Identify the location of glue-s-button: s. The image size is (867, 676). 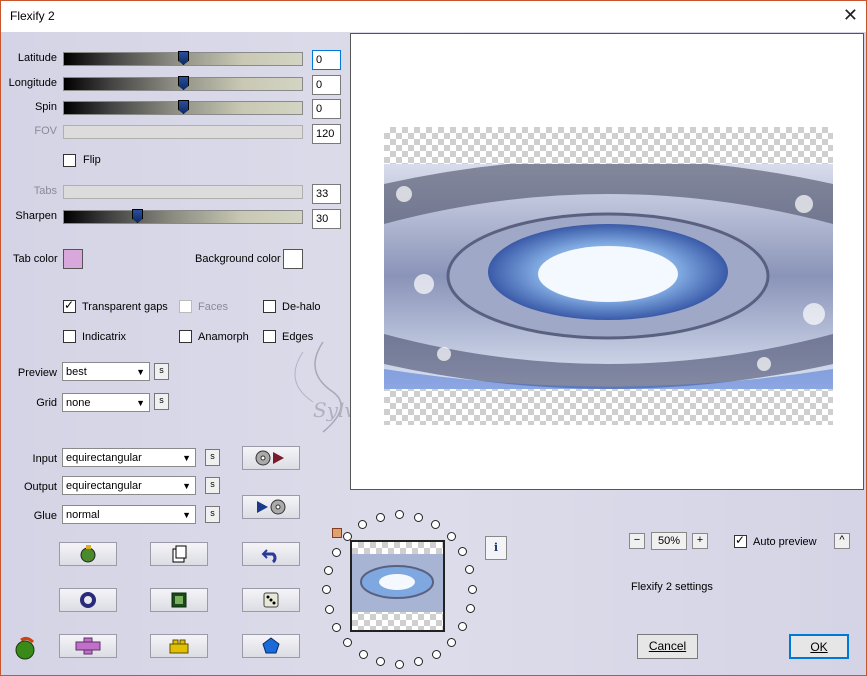
(212, 514).